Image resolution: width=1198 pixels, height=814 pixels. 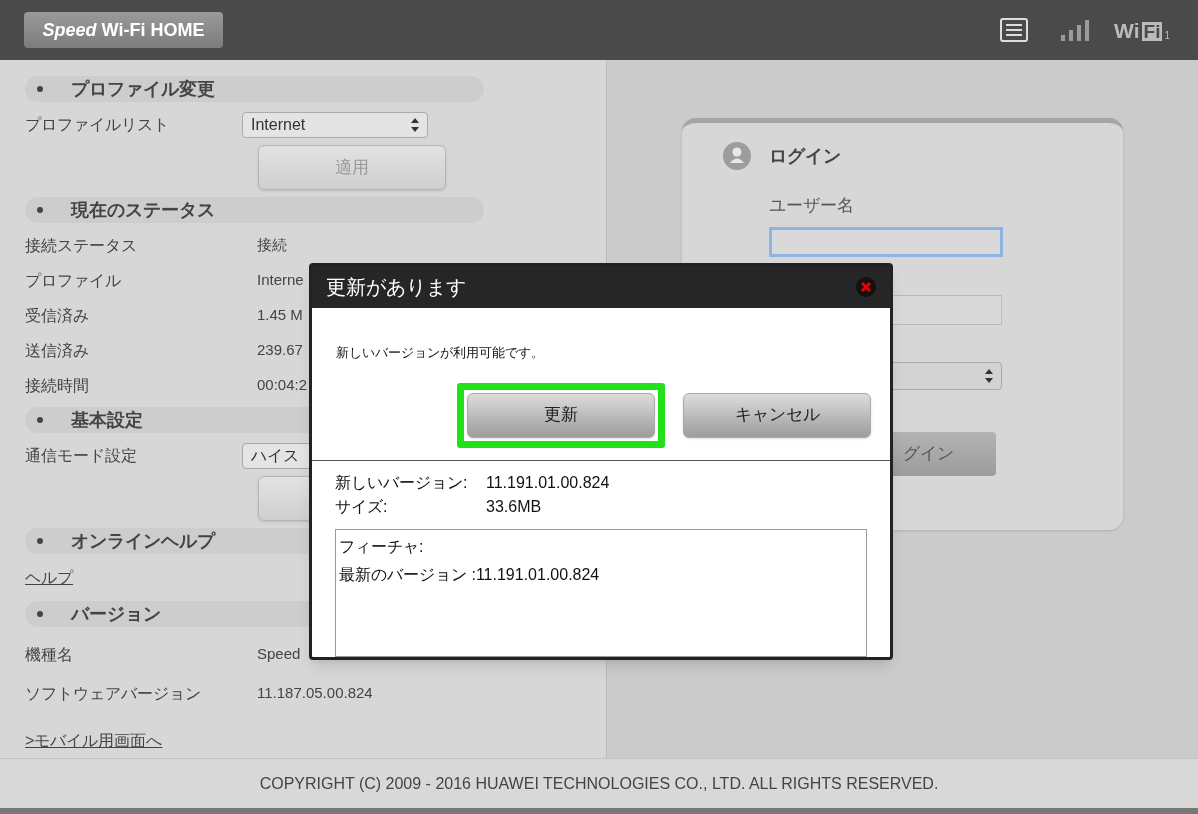 What do you see at coordinates (440, 352) in the screenshot?
I see `dialog-message: 新しいバージョンが利用可能です。` at bounding box center [440, 352].